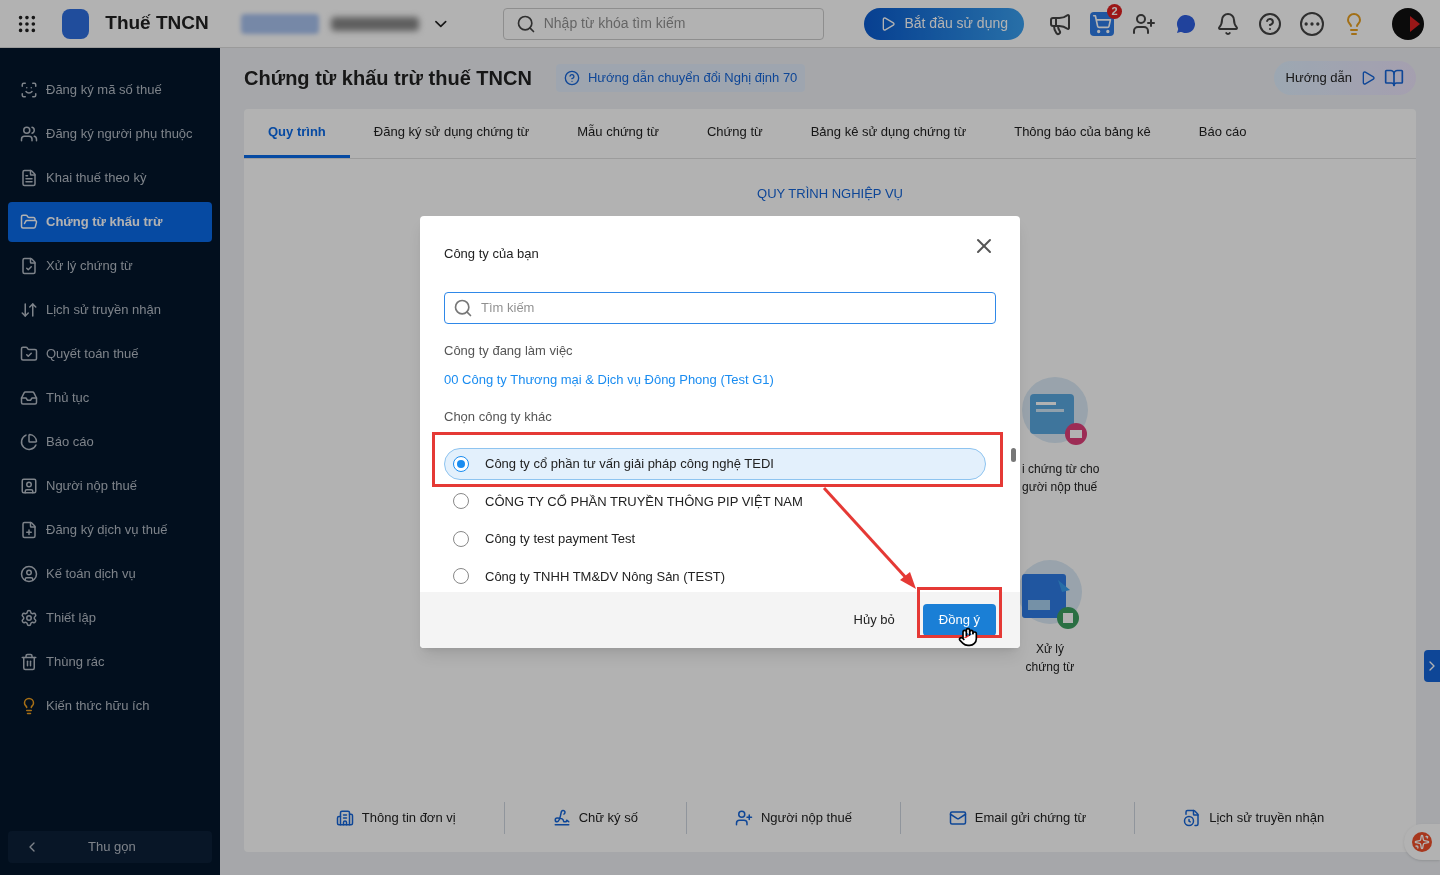  I want to click on pie-chart-icon, so click(29, 442).